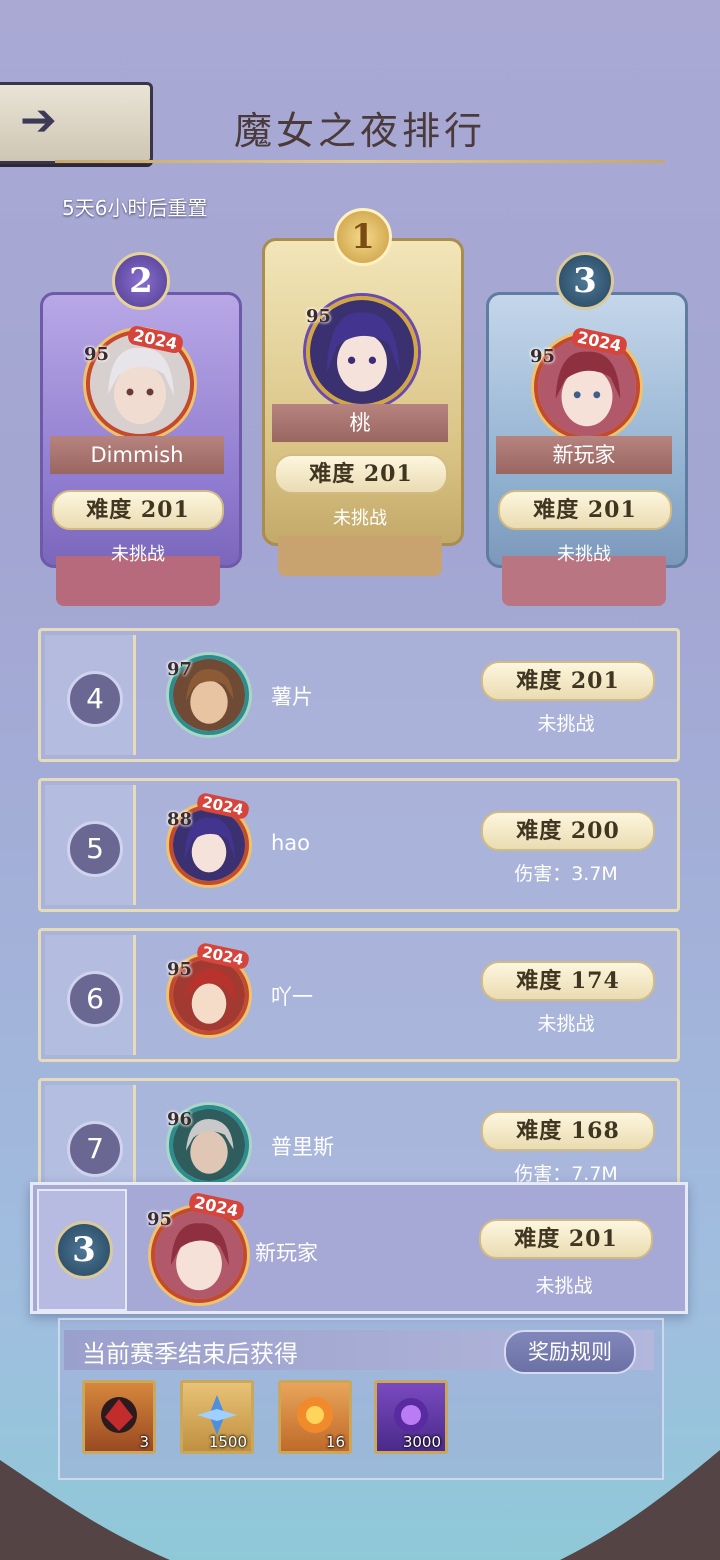 Image resolution: width=720 pixels, height=1560 pixels. Describe the element at coordinates (359, 995) in the screenshot. I see `ranking-row: 6 95 2024 吖一 难度 174 未挑战` at that location.